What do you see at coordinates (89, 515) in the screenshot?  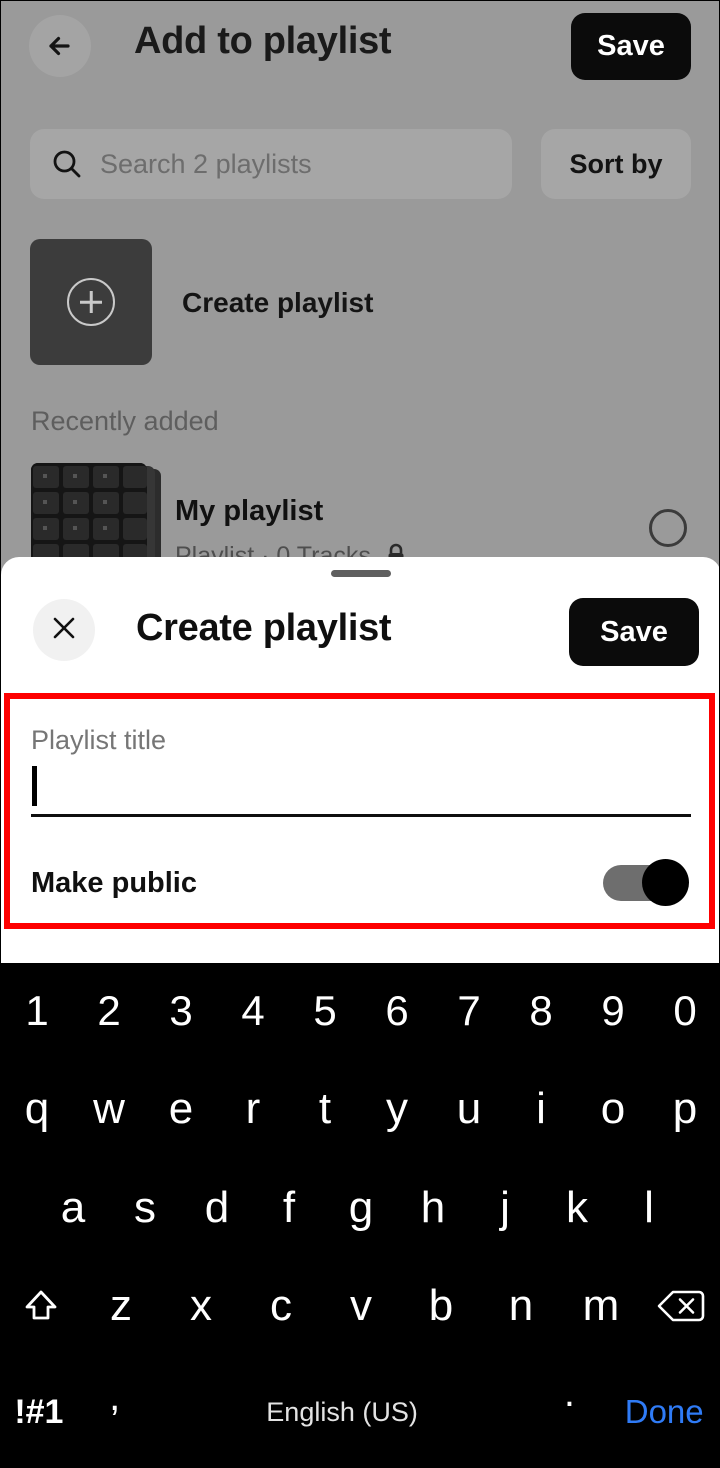 I see `playlist-cover-image` at bounding box center [89, 515].